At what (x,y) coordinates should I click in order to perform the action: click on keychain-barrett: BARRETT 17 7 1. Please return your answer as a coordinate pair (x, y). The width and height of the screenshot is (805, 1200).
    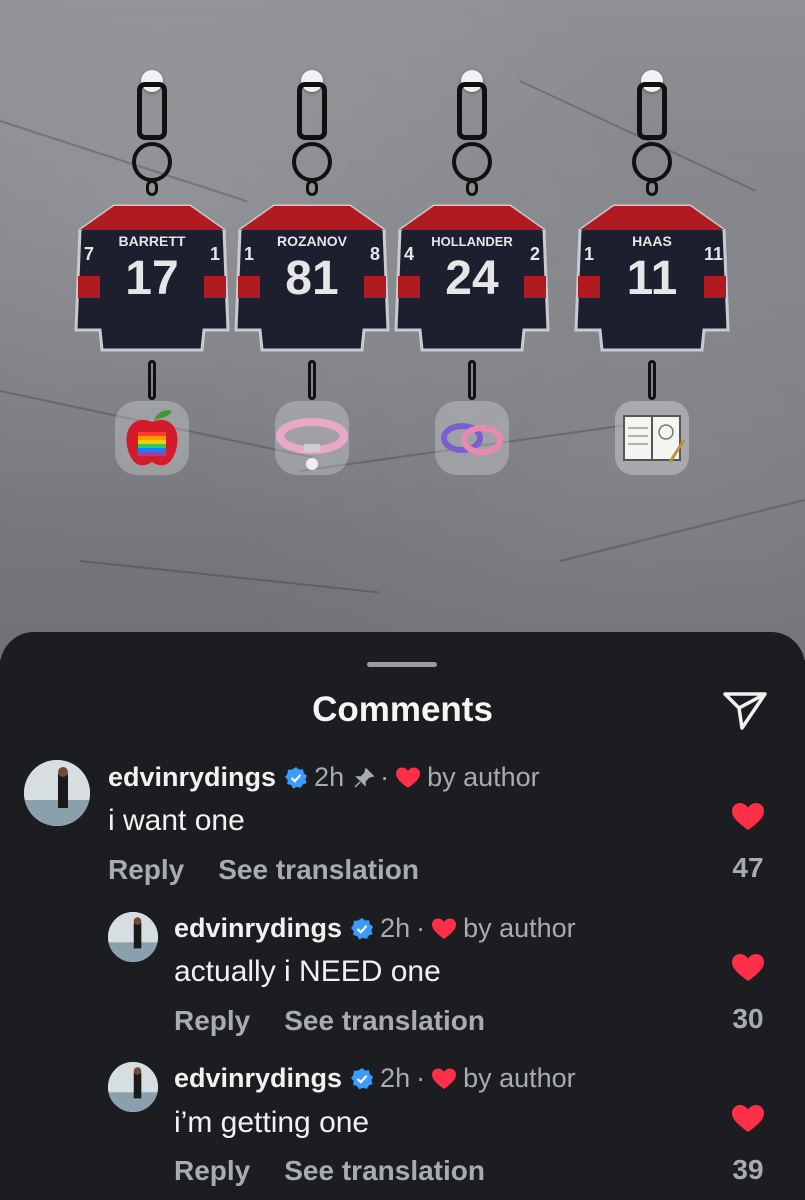
    Looking at the image, I should click on (152, 270).